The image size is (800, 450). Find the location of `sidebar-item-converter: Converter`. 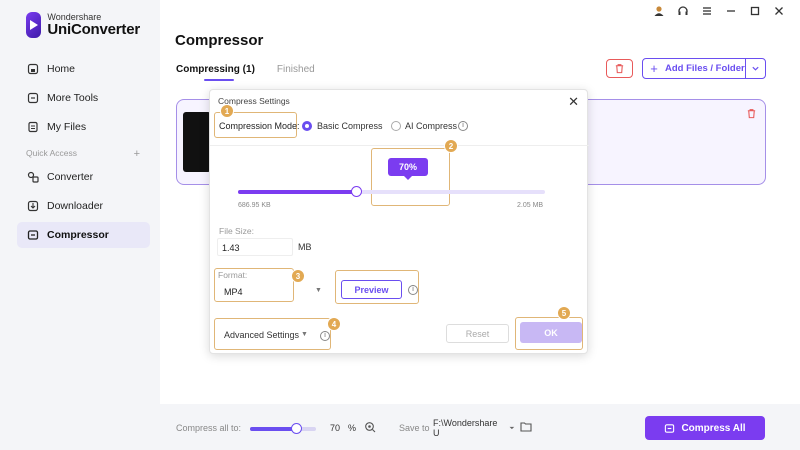

sidebar-item-converter: Converter is located at coordinates (83, 177).